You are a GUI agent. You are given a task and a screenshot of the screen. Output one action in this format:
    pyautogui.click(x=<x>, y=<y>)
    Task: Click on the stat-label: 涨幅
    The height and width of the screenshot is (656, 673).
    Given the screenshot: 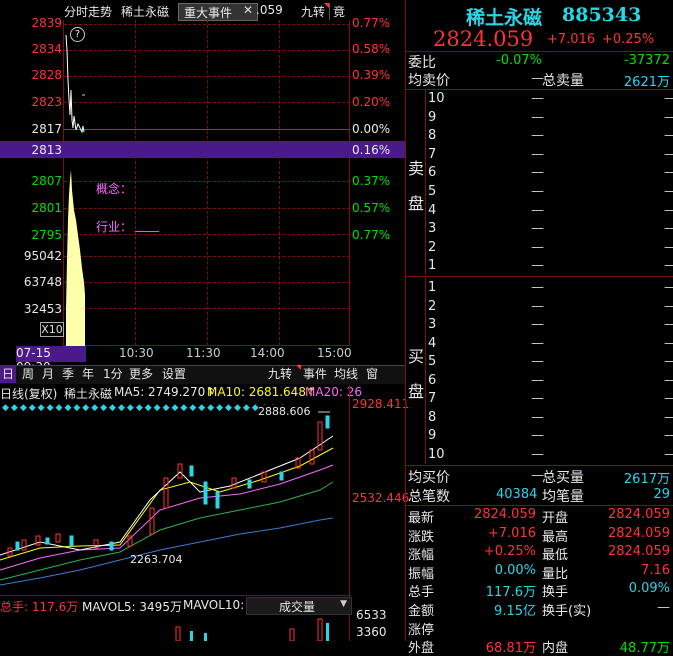 What is the action you would take?
    pyautogui.click(x=421, y=555)
    